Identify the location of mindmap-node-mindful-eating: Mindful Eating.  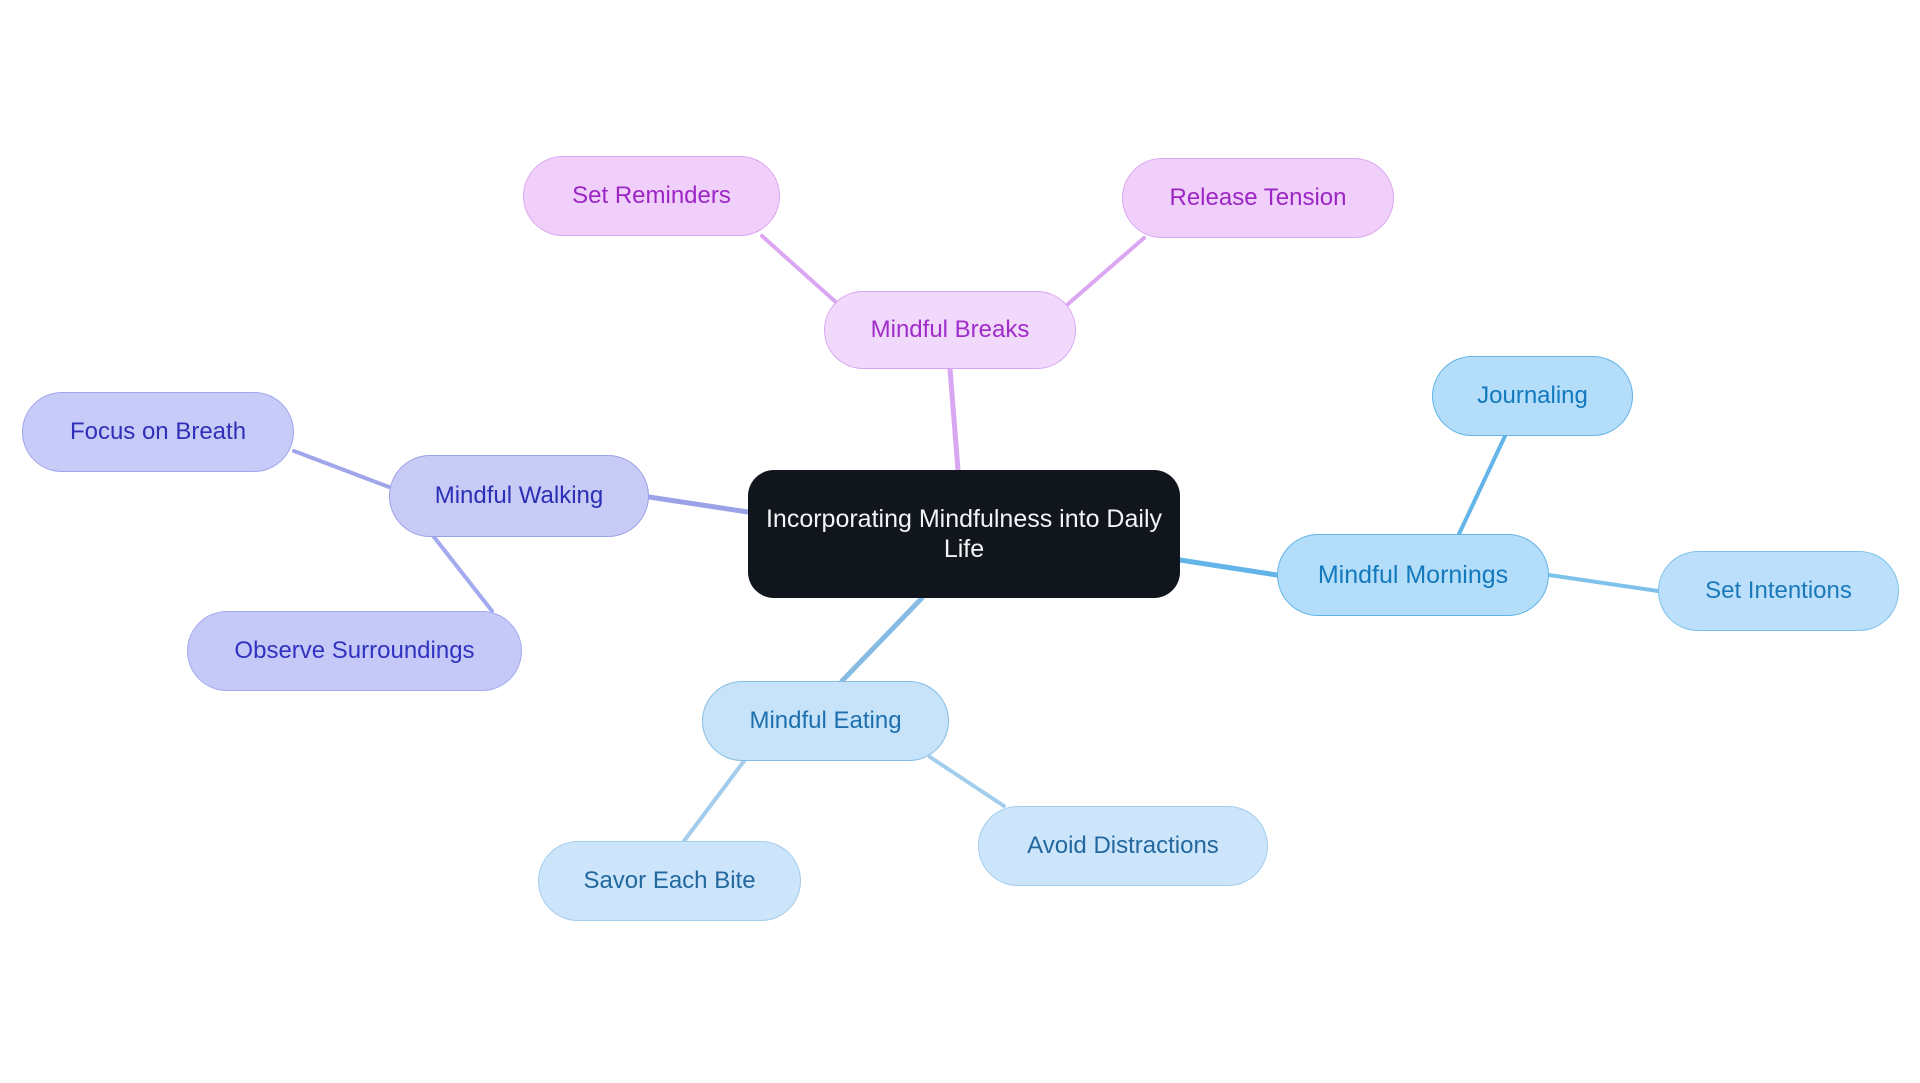
(825, 721).